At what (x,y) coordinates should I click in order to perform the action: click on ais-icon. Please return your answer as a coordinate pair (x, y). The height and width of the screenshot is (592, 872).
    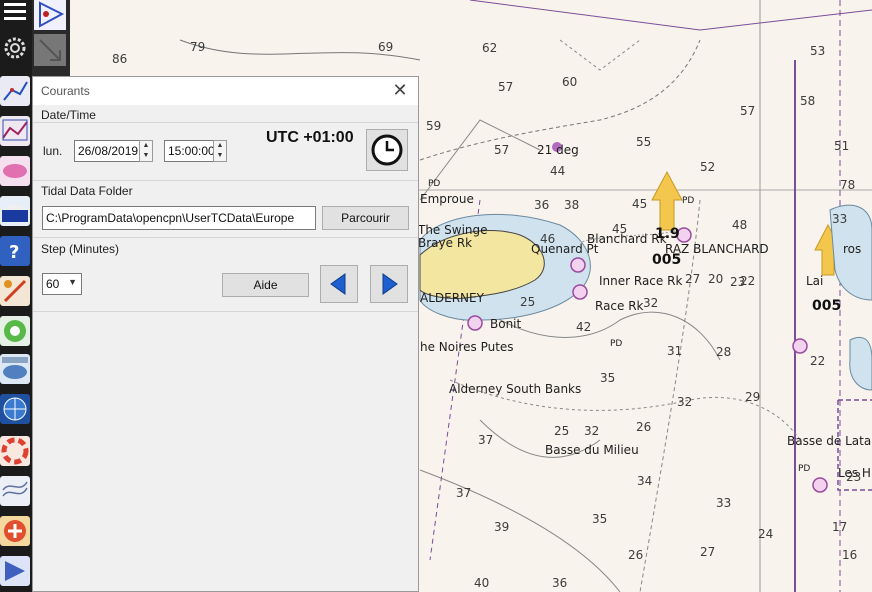
    Looking at the image, I should click on (15, 211).